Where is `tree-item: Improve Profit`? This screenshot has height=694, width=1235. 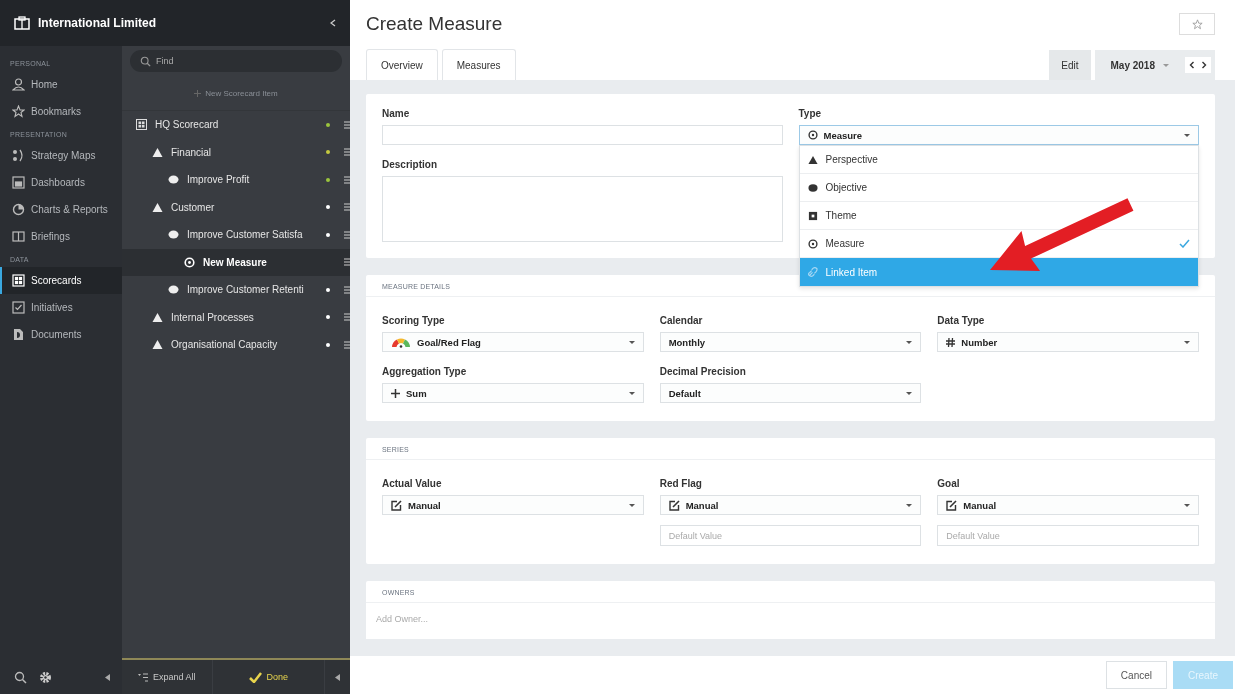 tree-item: Improve Profit is located at coordinates (236, 180).